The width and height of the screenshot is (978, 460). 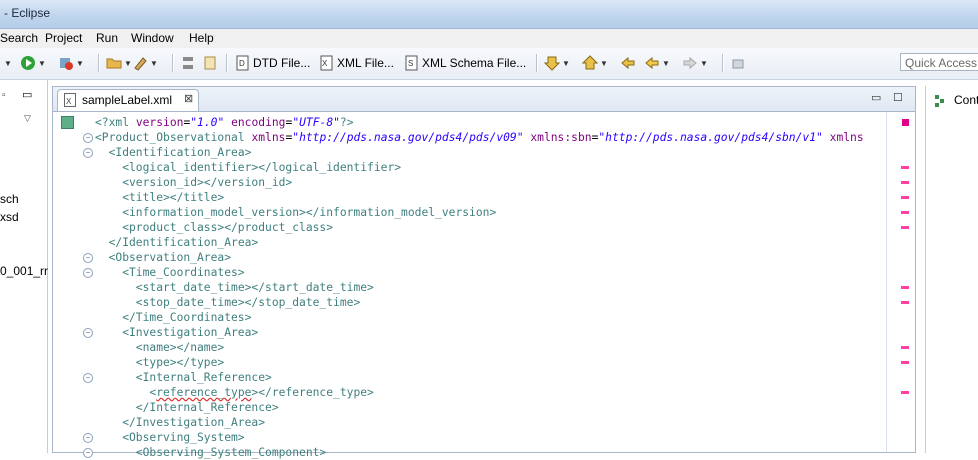 What do you see at coordinates (905, 122) in the screenshot?
I see `error-overview-marker` at bounding box center [905, 122].